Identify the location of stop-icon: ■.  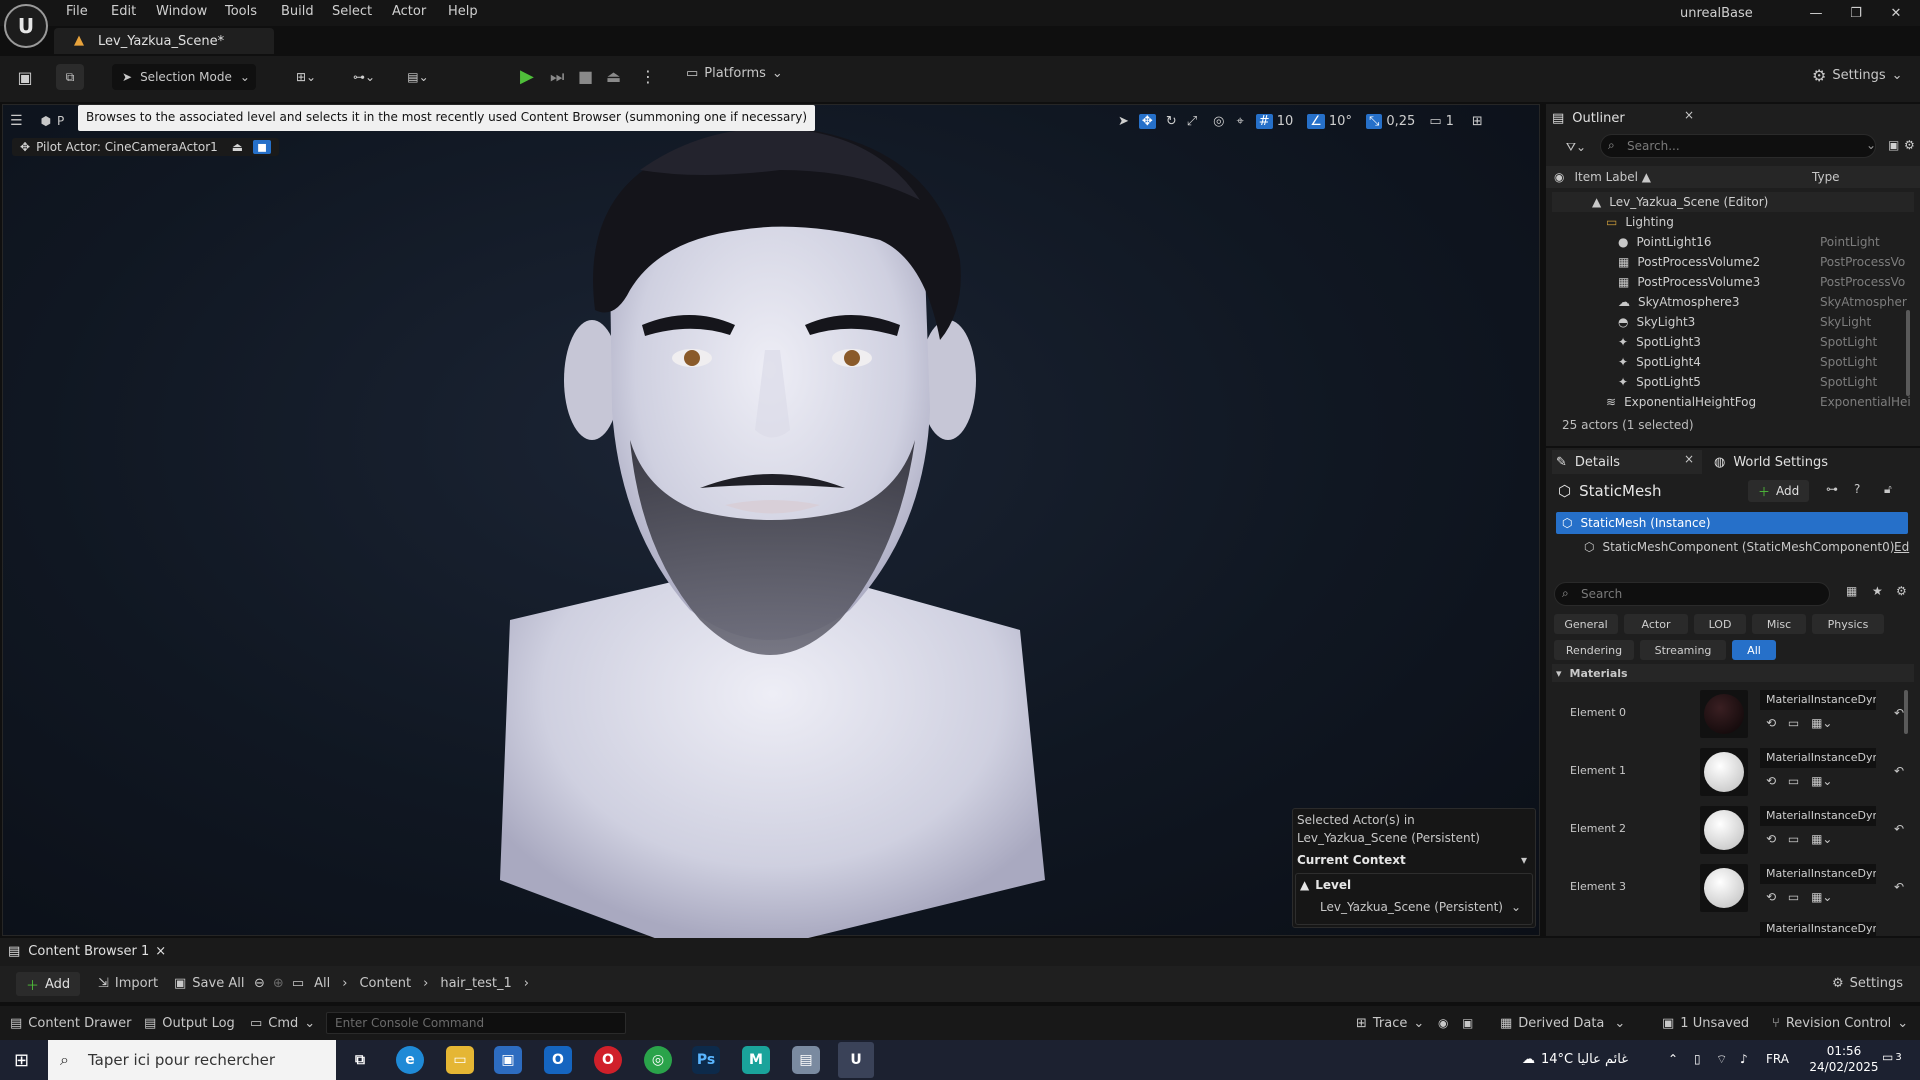
(585, 76).